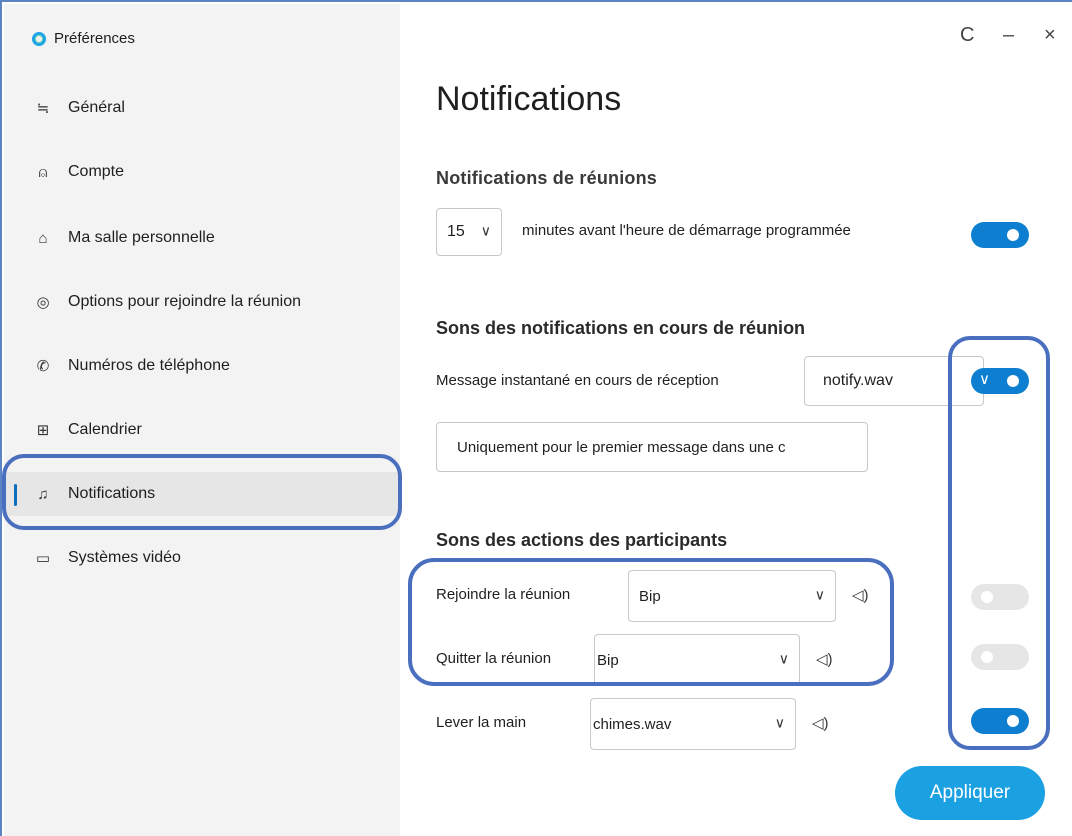 Image resolution: width=1072 pixels, height=836 pixels. What do you see at coordinates (1000, 235) in the screenshot?
I see `meeting-notifications-toggle` at bounding box center [1000, 235].